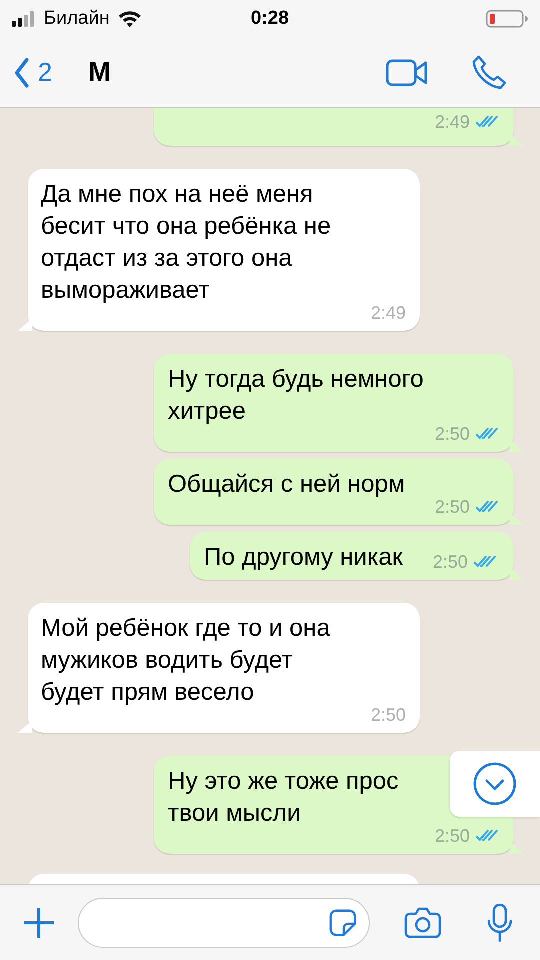 The width and height of the screenshot is (540, 960). I want to click on clock-time: 0:28, so click(270, 19).